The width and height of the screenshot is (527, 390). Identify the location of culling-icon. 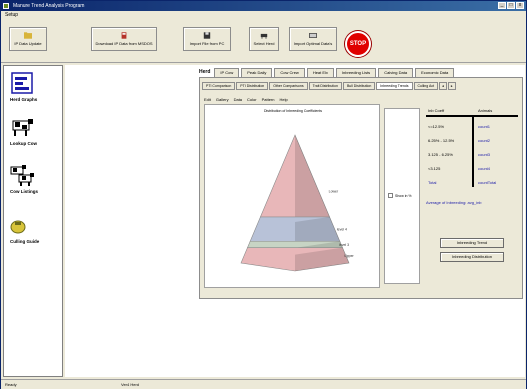
(18, 227).